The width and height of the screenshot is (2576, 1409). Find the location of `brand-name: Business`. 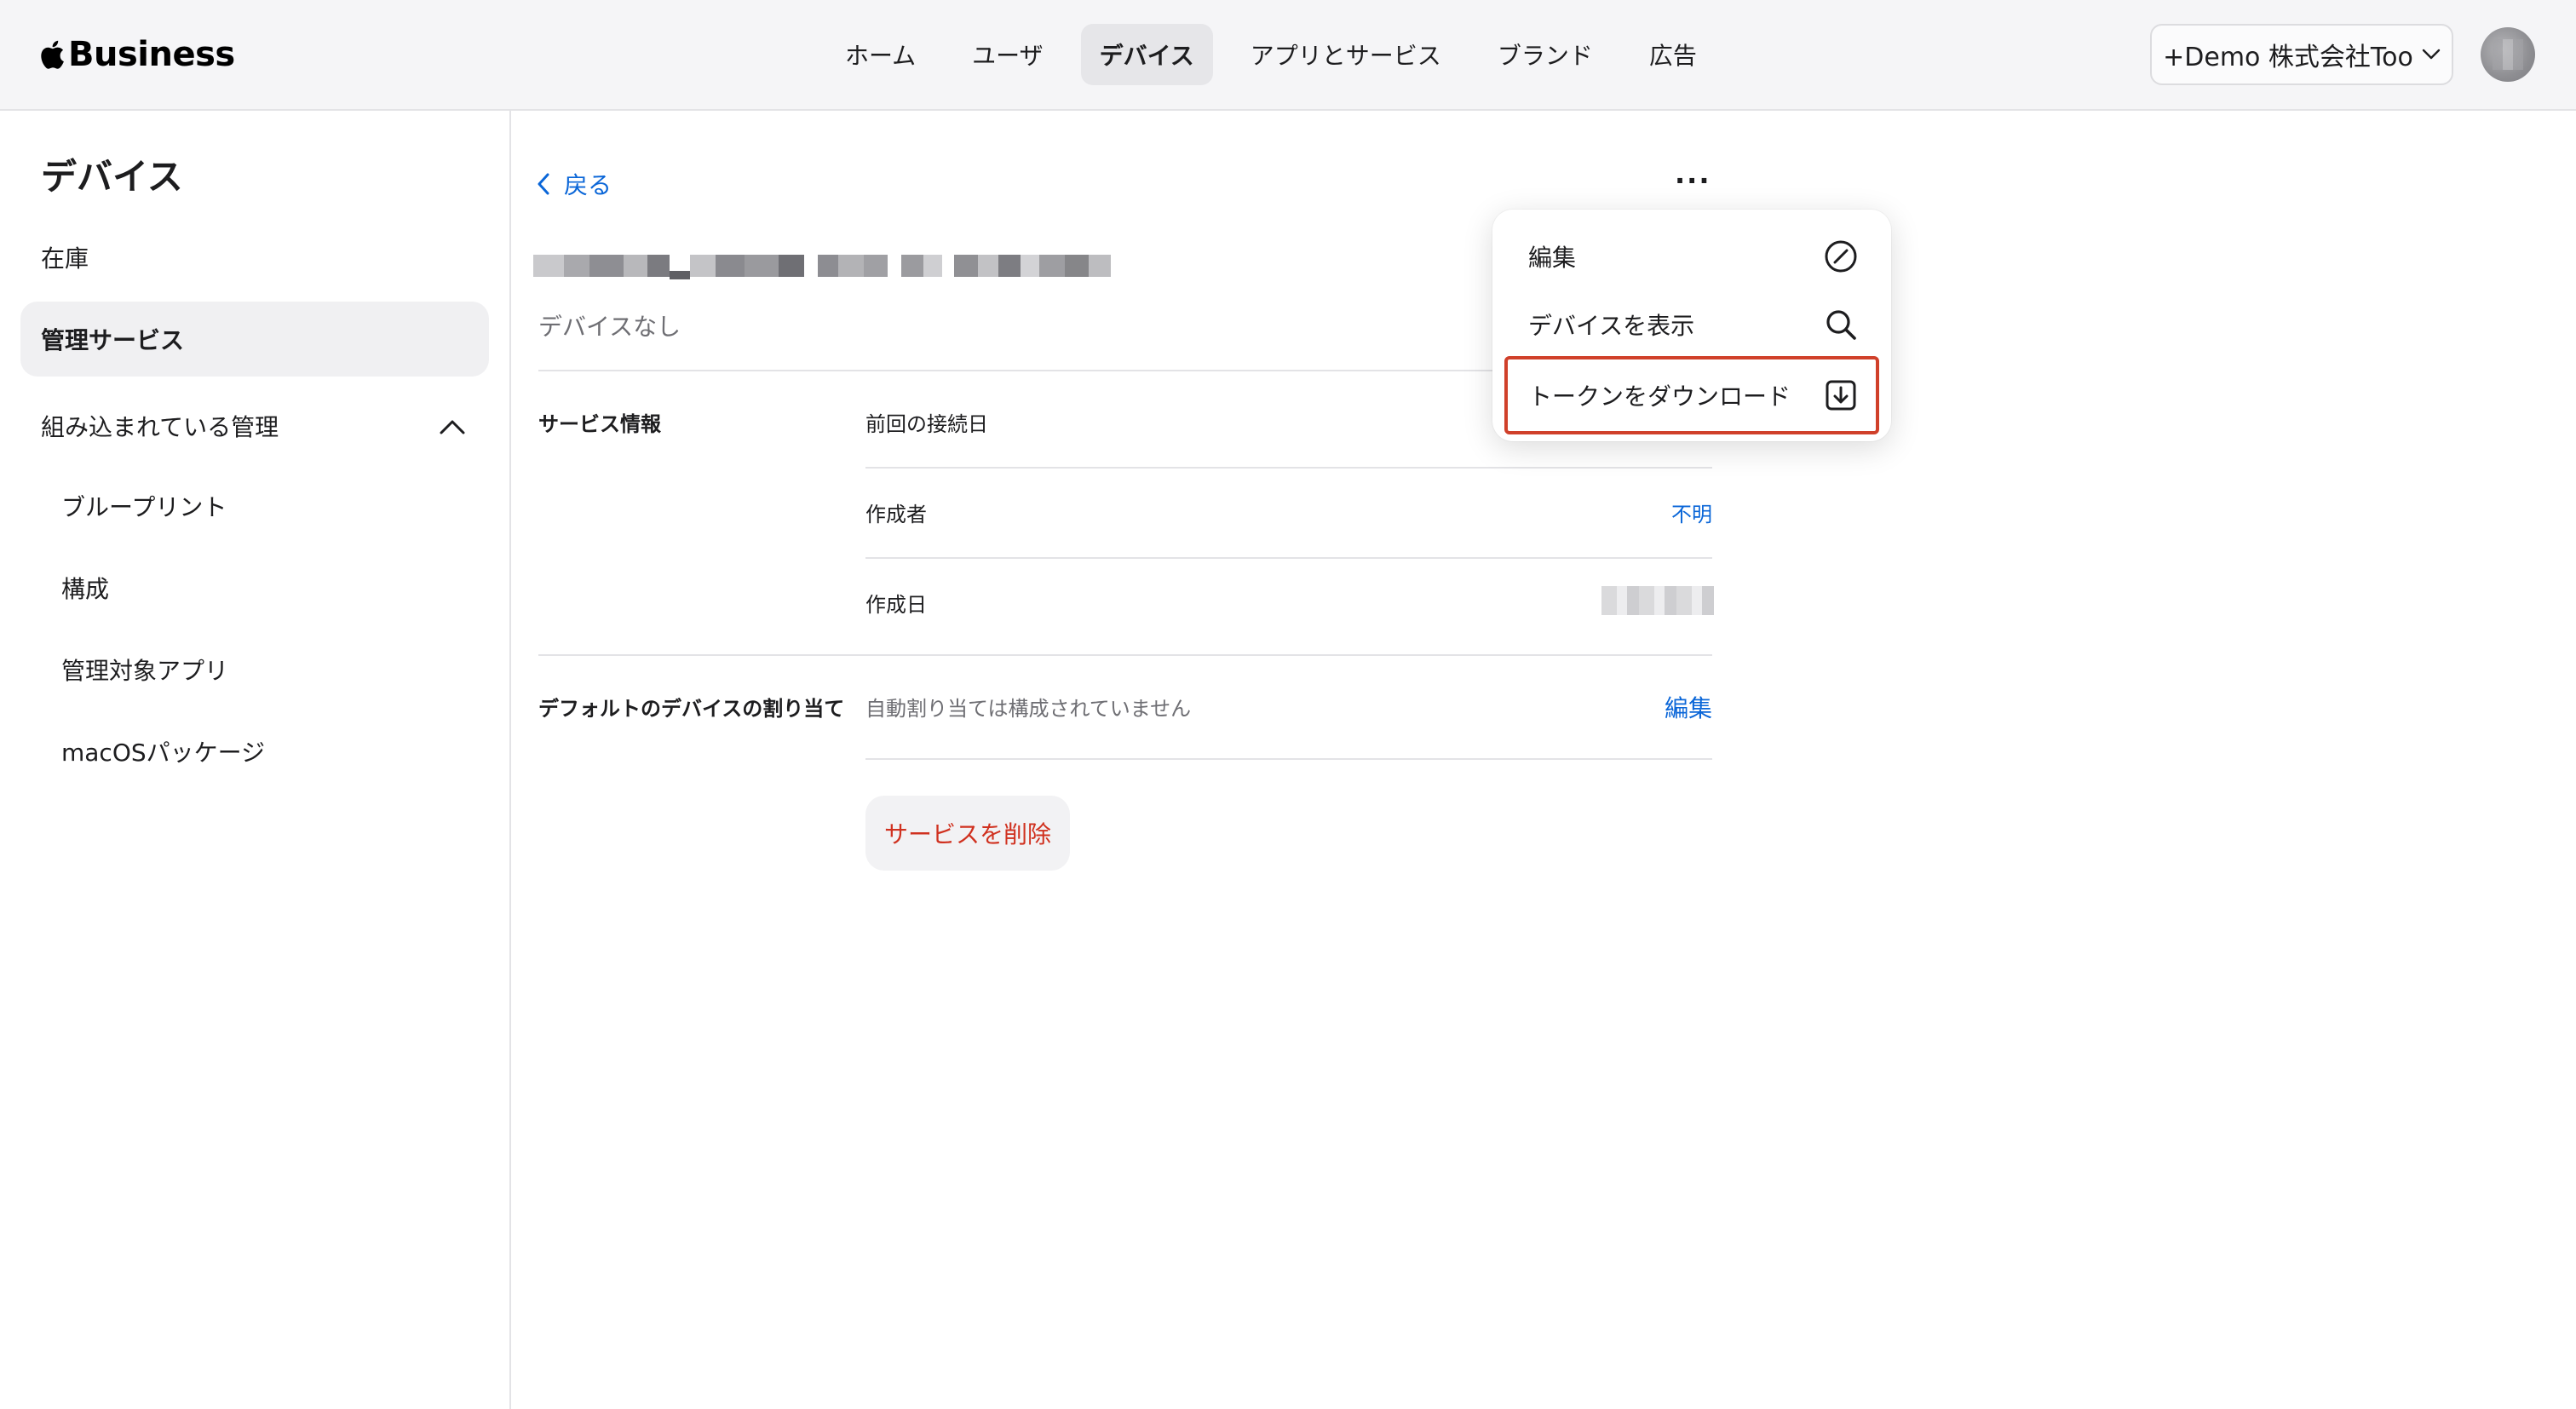

brand-name: Business is located at coordinates (151, 54).